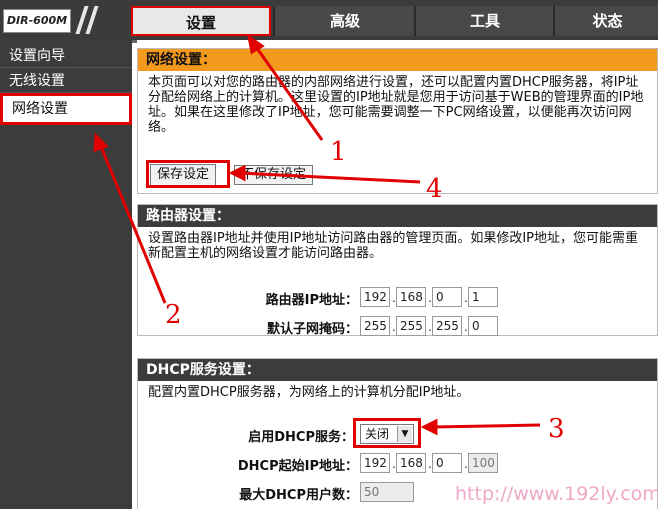  I want to click on annotation-number-3: 3, so click(556, 429).